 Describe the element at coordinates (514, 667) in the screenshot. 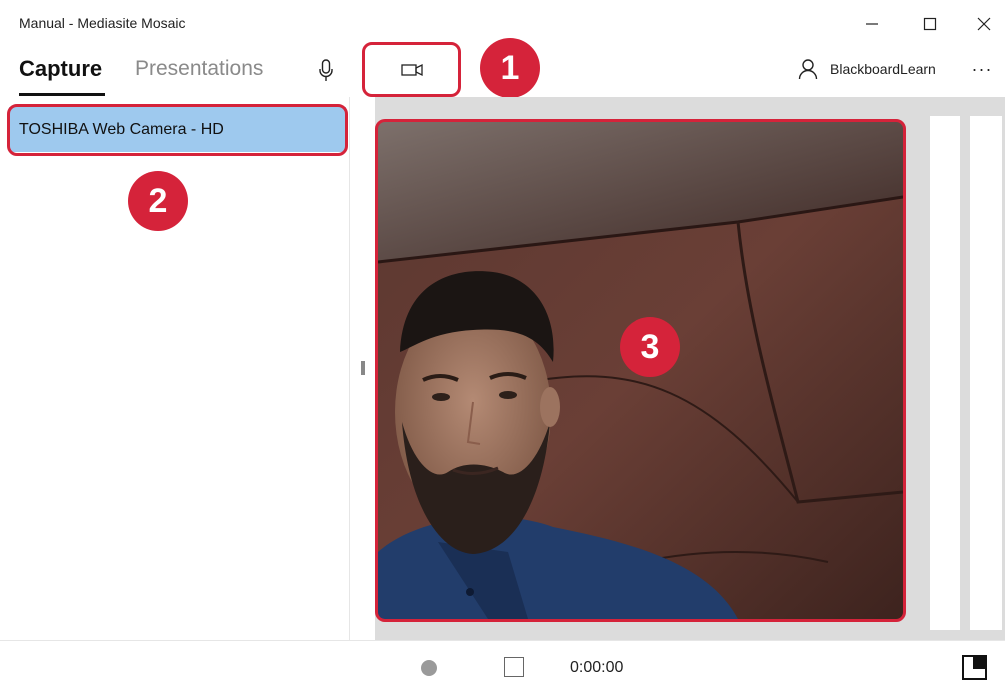

I see `stop-button` at that location.